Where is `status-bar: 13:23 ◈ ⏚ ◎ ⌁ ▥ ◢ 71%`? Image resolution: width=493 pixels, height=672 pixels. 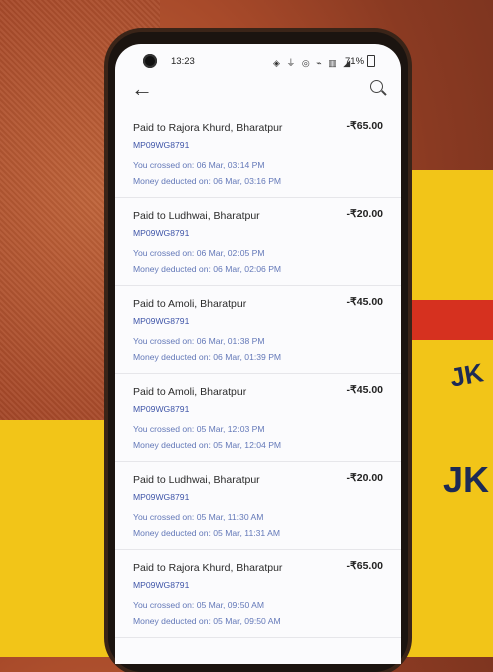
status-bar: 13:23 ◈ ⏚ ◎ ⌁ ▥ ◢ 71% is located at coordinates (258, 59).